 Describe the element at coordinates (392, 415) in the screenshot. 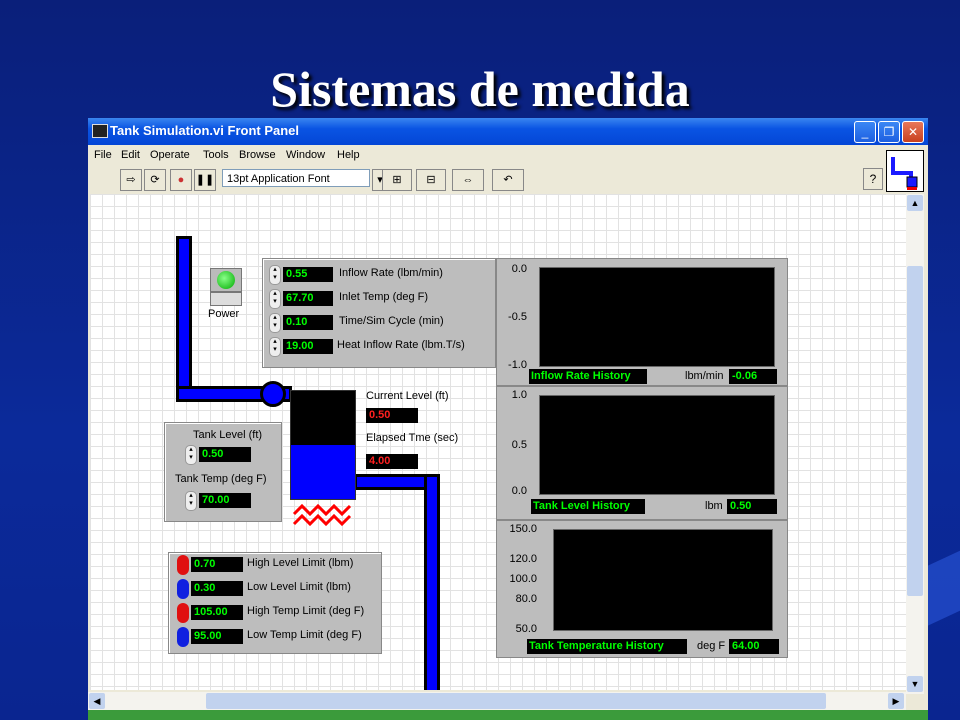

I see `current-level-value: 0.50` at that location.